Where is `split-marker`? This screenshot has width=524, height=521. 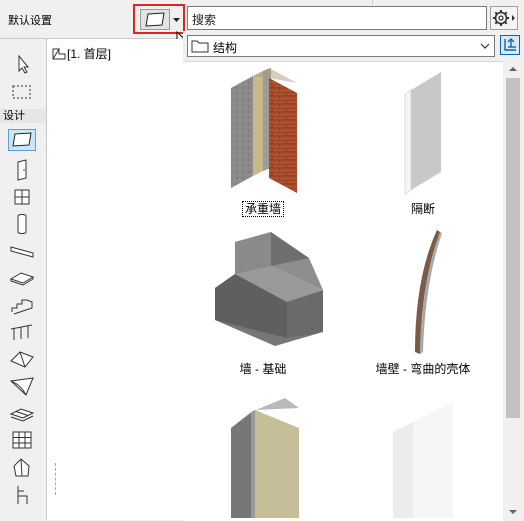 split-marker is located at coordinates (56, 479).